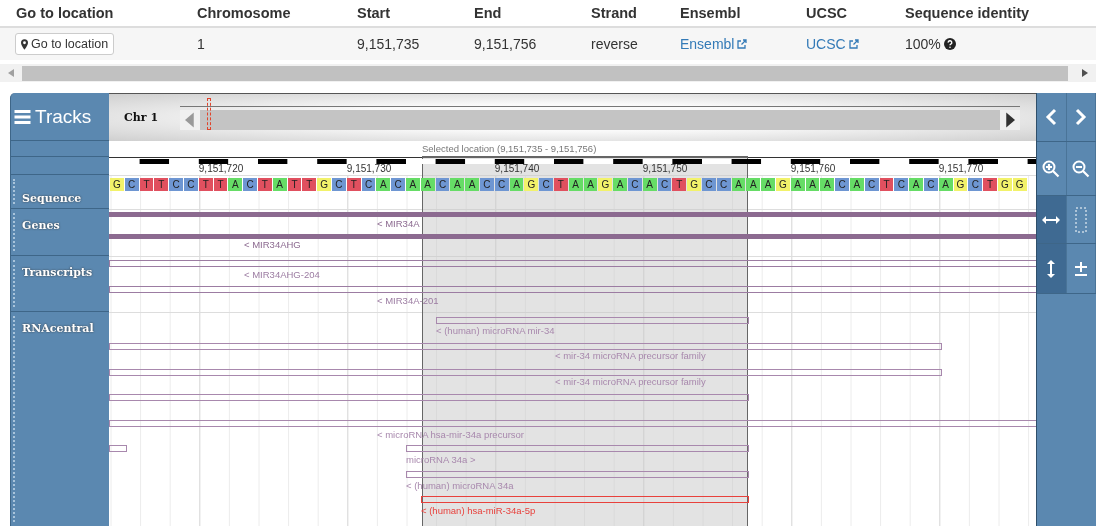 Image resolution: width=1096 pixels, height=527 pixels. Describe the element at coordinates (1051, 168) in the screenshot. I see `zoom-in-icon` at that location.